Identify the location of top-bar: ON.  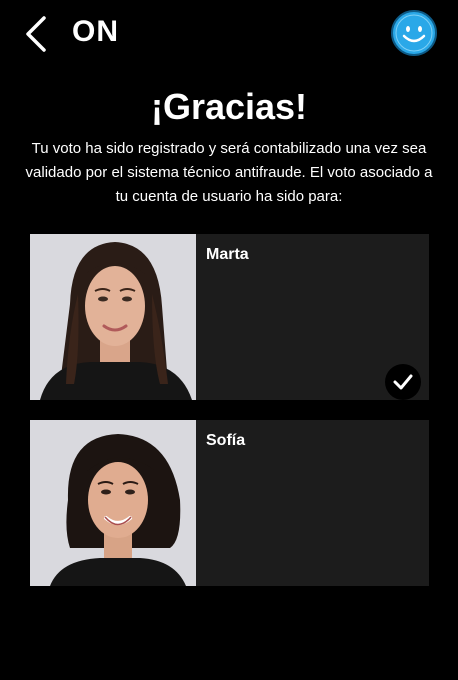
(229, 33).